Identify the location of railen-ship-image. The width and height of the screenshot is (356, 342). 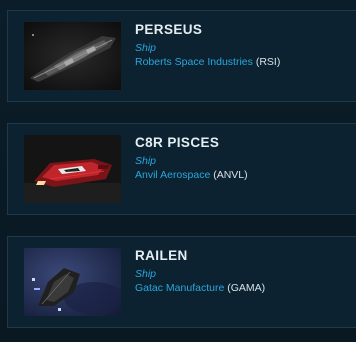
(72, 282).